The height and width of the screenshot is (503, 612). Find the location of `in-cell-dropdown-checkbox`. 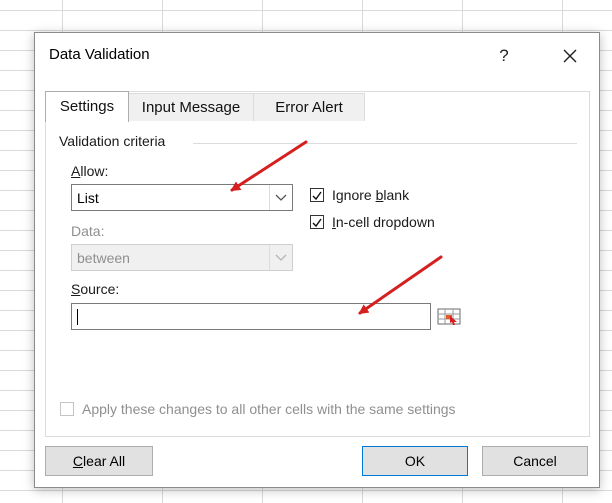

in-cell-dropdown-checkbox is located at coordinates (317, 222).